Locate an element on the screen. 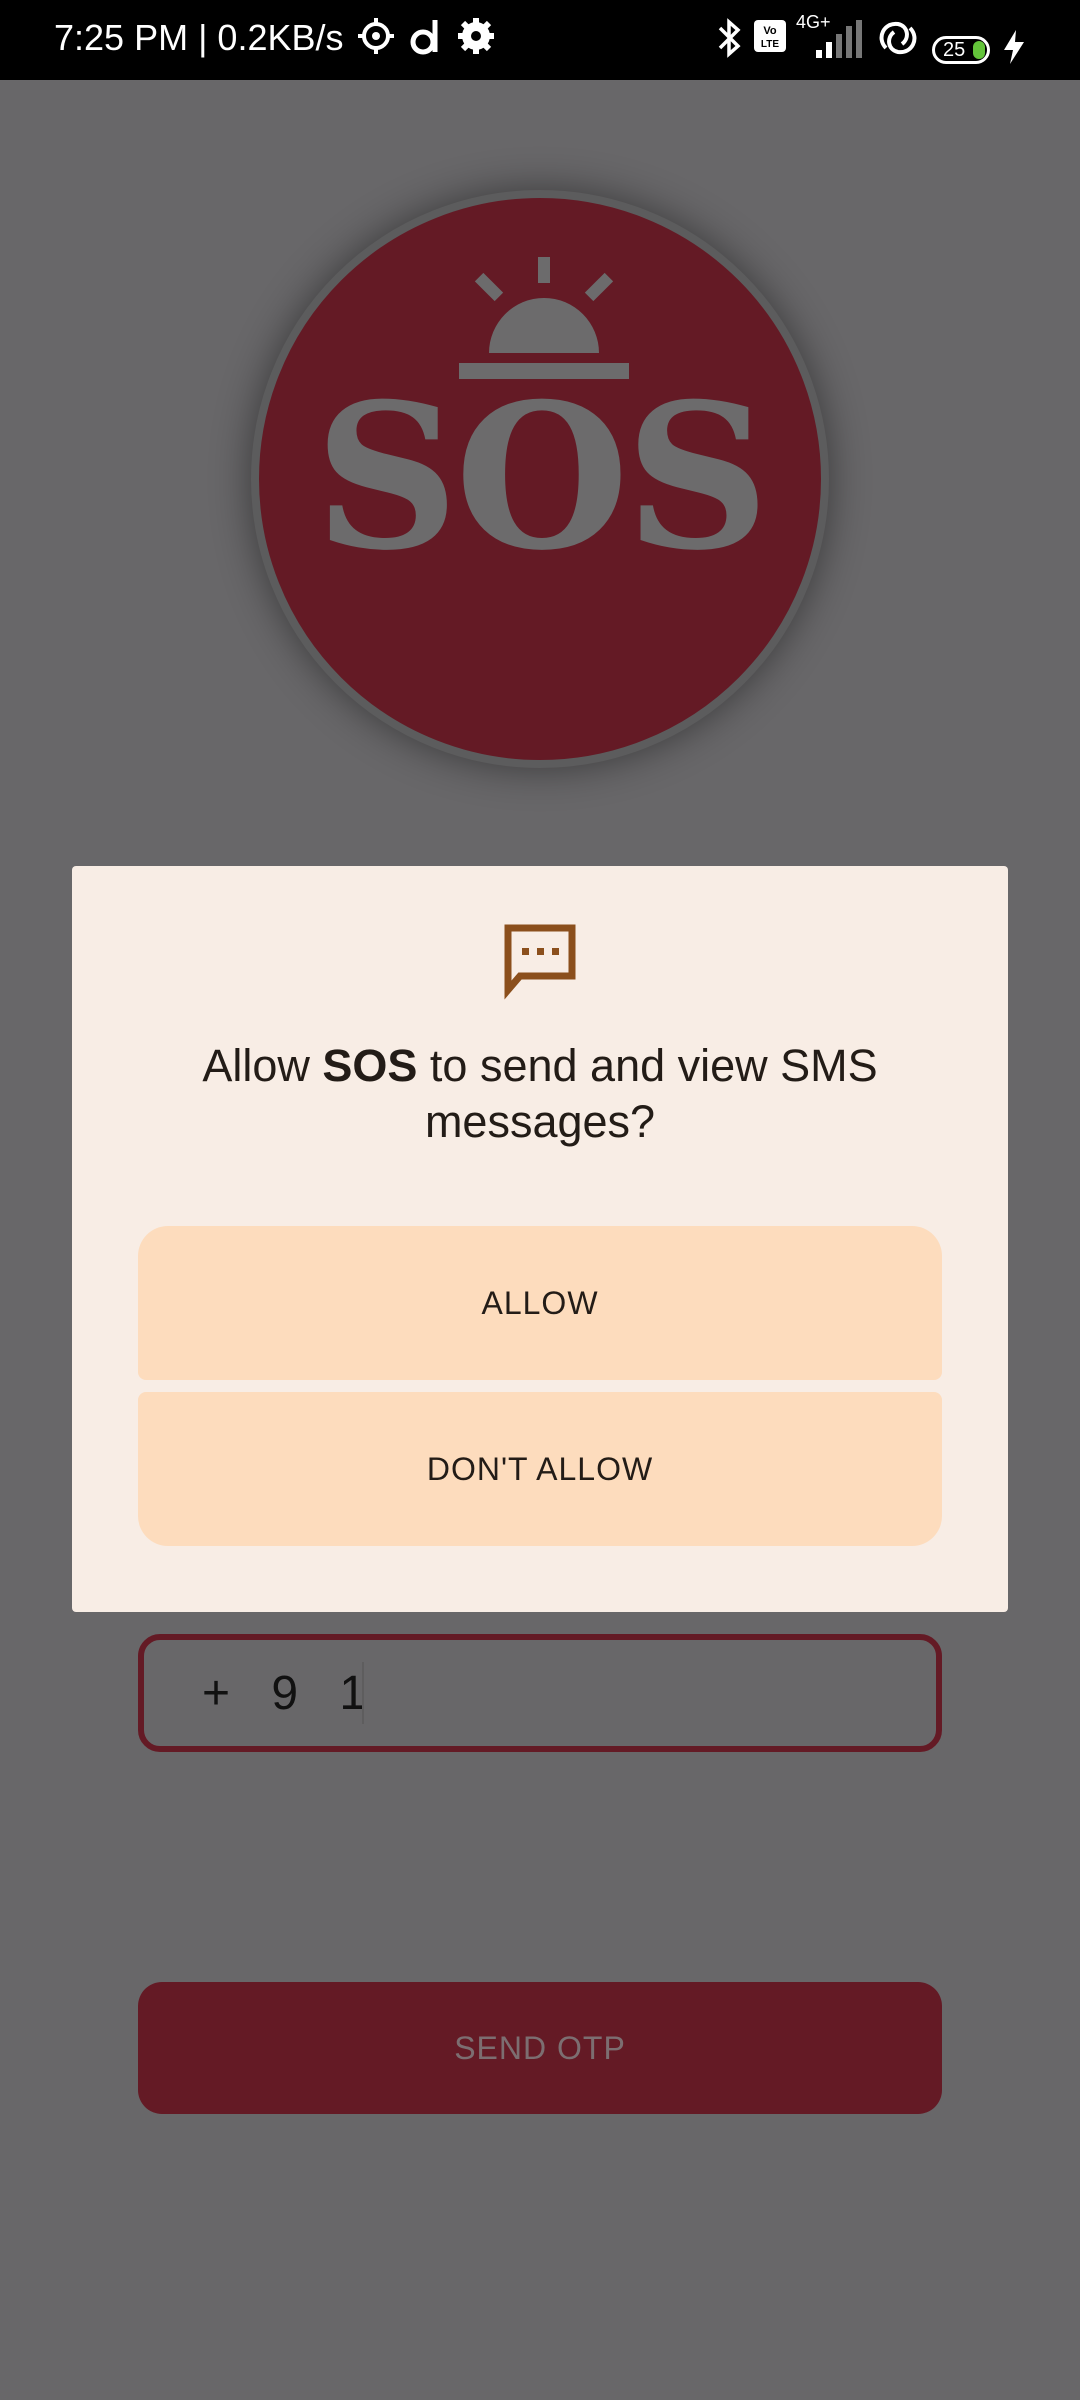 Image resolution: width=1080 pixels, height=2400 pixels. logo-text: SOS is located at coordinates (541, 477).